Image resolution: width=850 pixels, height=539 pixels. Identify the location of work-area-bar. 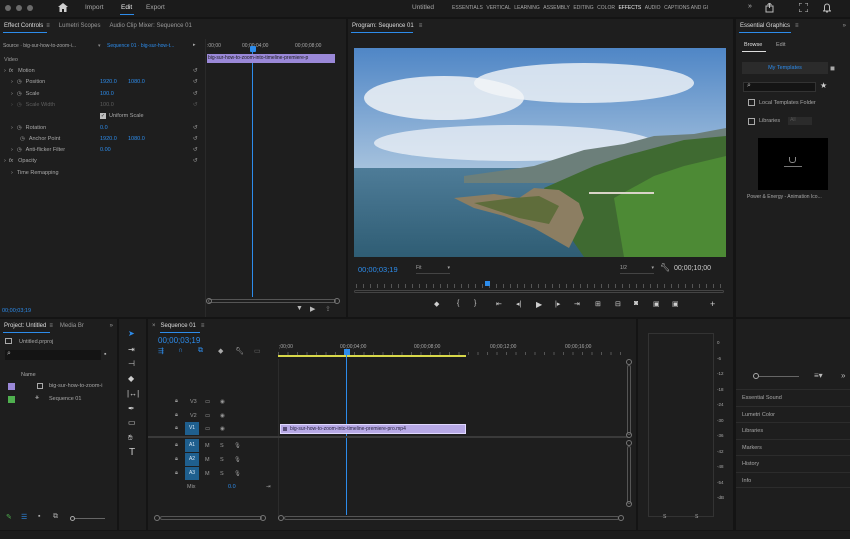
(372, 356).